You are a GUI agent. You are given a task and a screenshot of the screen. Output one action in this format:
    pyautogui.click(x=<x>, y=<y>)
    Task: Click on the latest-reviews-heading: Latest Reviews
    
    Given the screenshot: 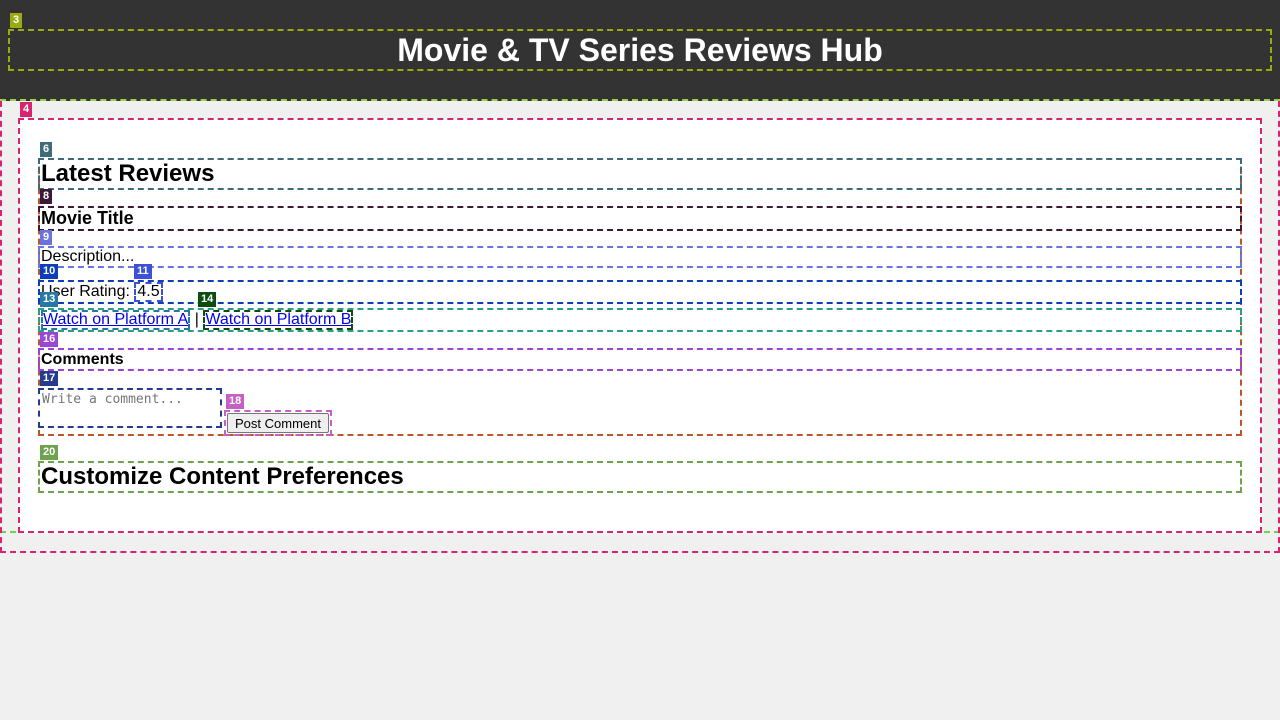 What is the action you would take?
    pyautogui.click(x=640, y=174)
    